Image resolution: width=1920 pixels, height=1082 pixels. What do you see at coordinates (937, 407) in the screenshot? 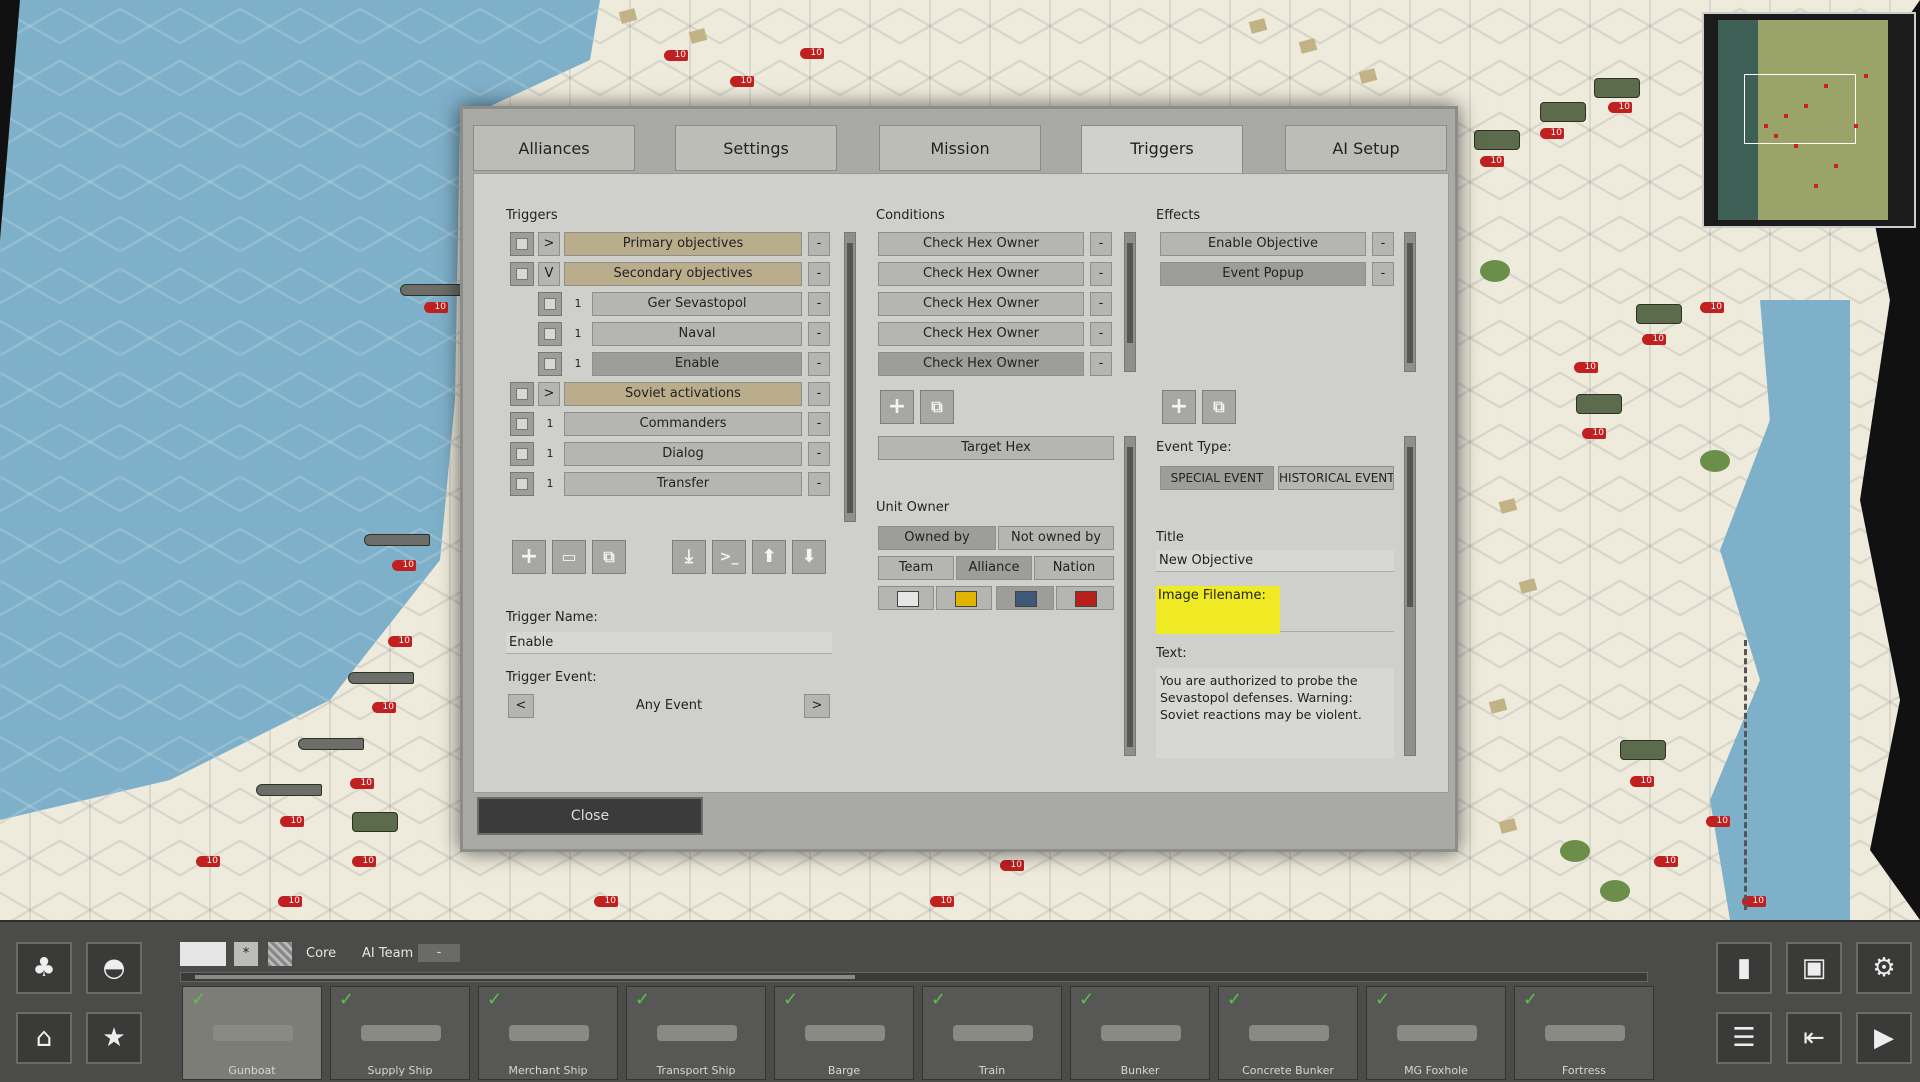
I see `copy-condition-button: ⧉` at bounding box center [937, 407].